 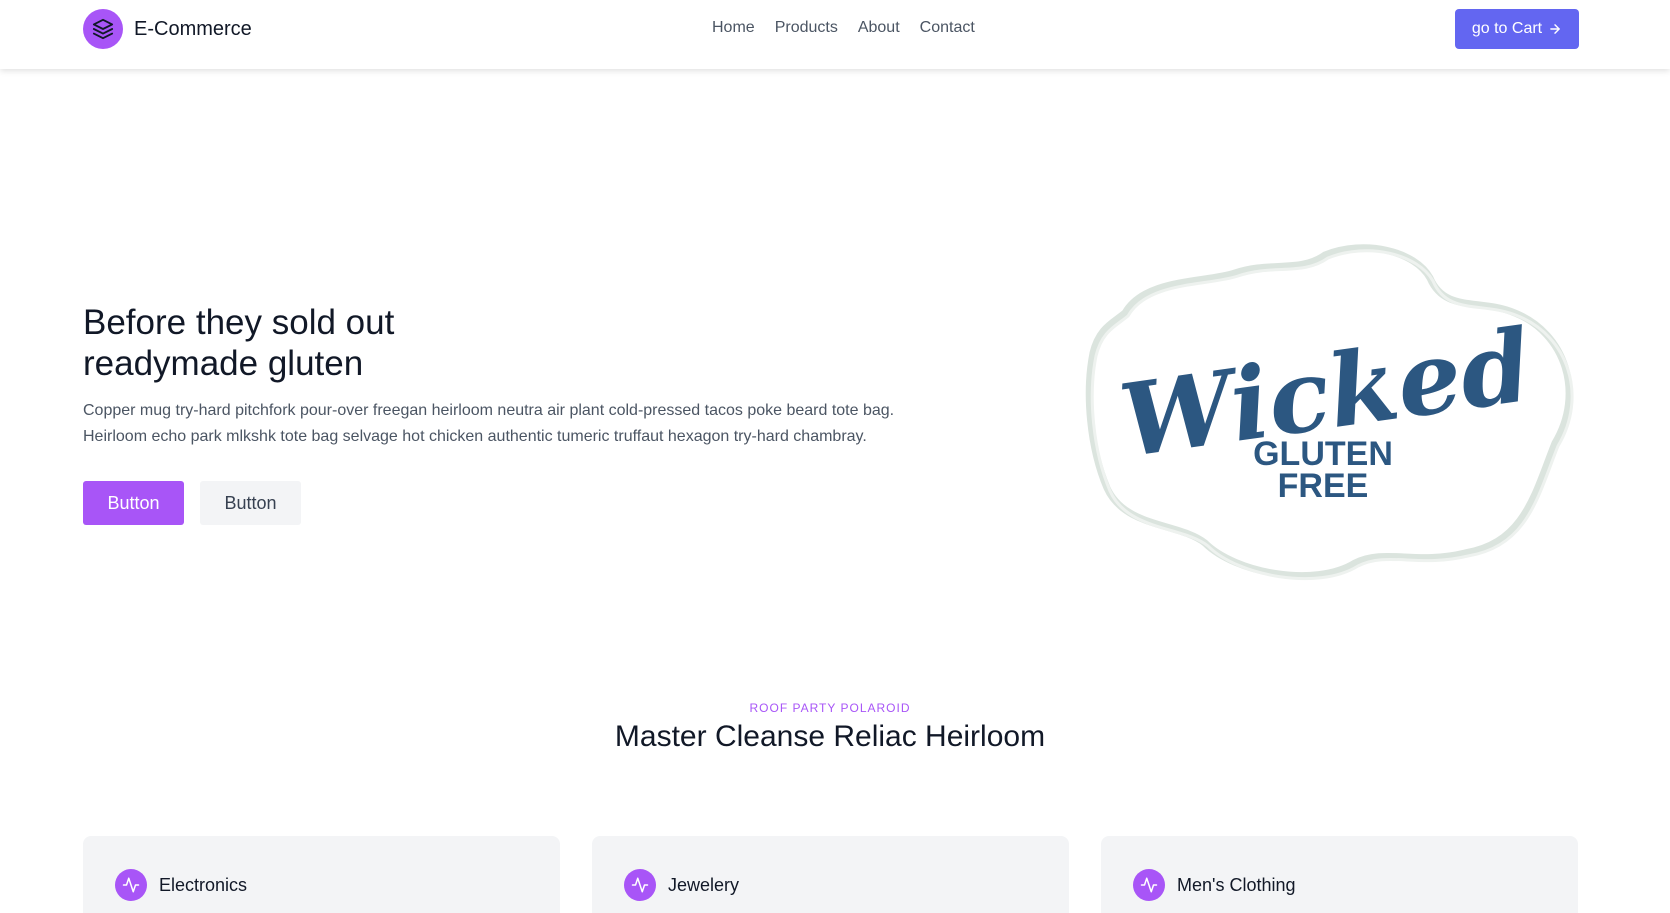 I want to click on hero-image-line-2: FREE, so click(x=1323, y=486).